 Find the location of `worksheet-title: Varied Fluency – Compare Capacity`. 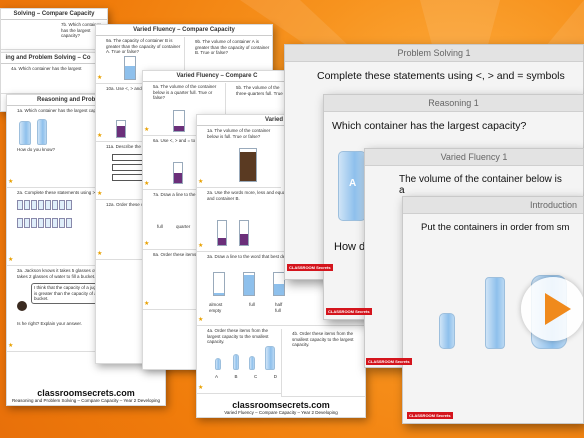

worksheet-title: Varied Fluency – Compare Capacity is located at coordinates (184, 30).